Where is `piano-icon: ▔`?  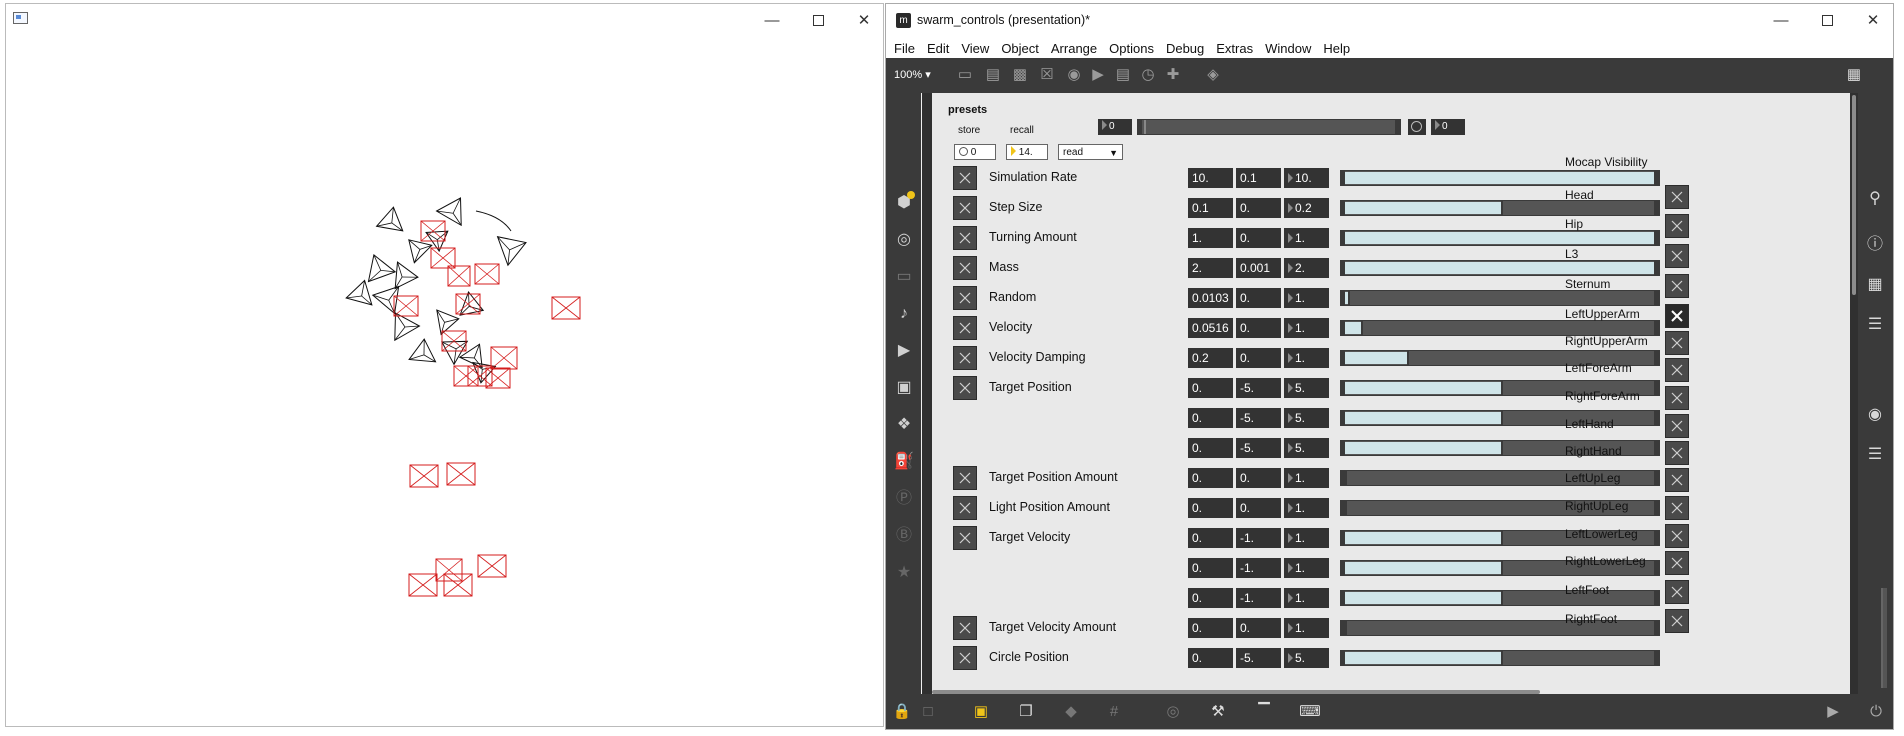
piano-icon: ▔ is located at coordinates (1264, 712).